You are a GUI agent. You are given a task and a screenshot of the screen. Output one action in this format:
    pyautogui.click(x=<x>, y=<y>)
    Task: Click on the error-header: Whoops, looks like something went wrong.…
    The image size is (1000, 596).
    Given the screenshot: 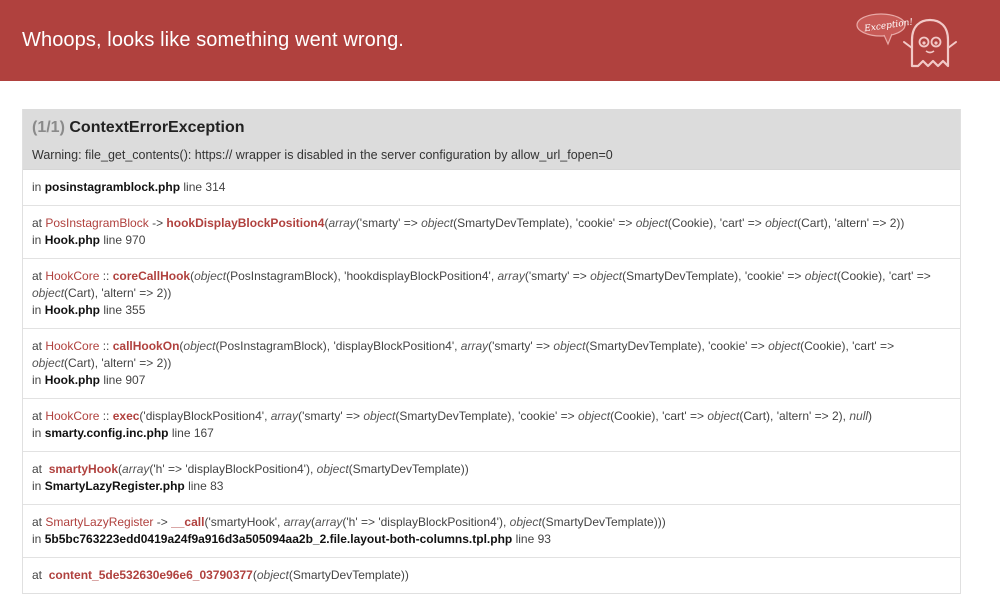 What is the action you would take?
    pyautogui.click(x=500, y=40)
    